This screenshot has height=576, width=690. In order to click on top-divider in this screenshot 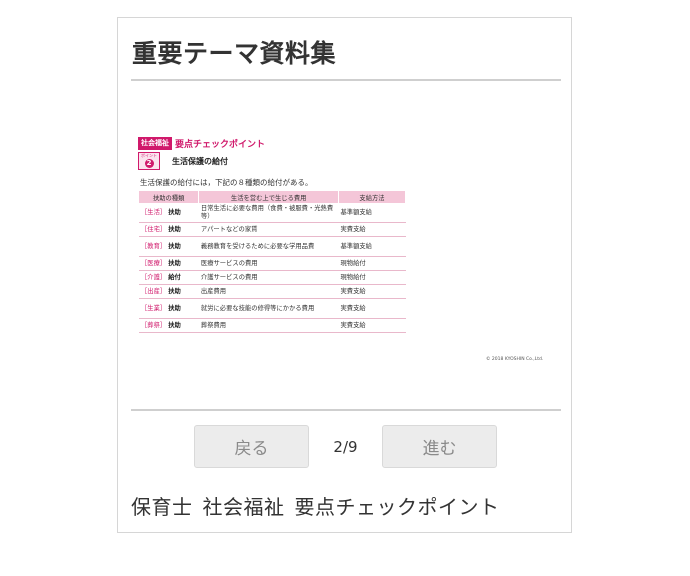, I will do `click(346, 80)`.